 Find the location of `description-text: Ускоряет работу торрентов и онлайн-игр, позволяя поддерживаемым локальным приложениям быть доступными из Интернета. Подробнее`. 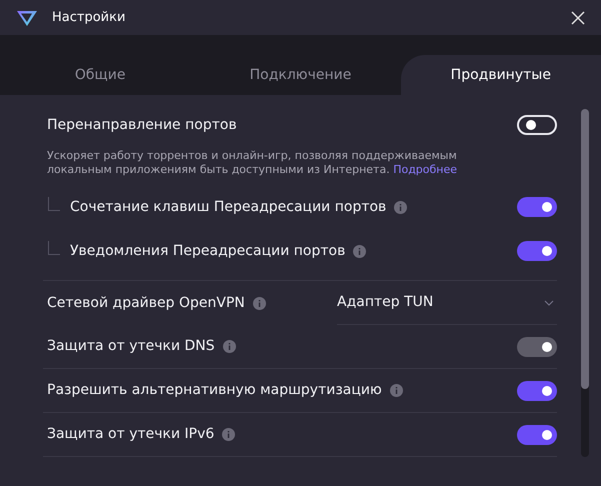

description-text: Ускоряет работу торрентов и онлайн-игр, позволяя поддерживаемым локальным приложениям быть доступными из Интернета. Подробнее is located at coordinates (252, 163).